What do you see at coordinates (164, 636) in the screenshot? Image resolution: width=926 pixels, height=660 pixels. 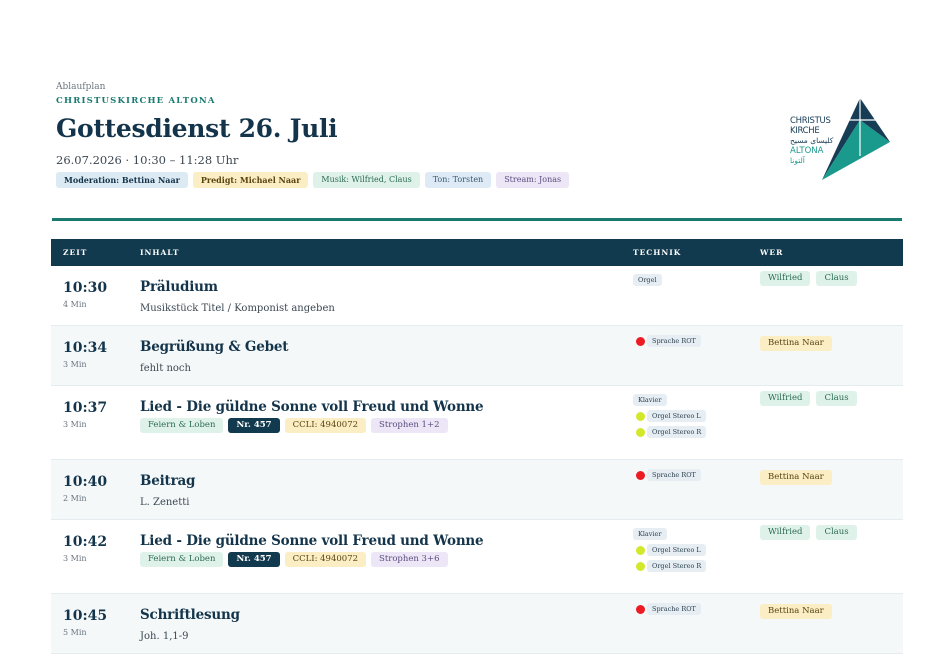 I see `row-subtitle: Joh. 1,1-9` at bounding box center [164, 636].